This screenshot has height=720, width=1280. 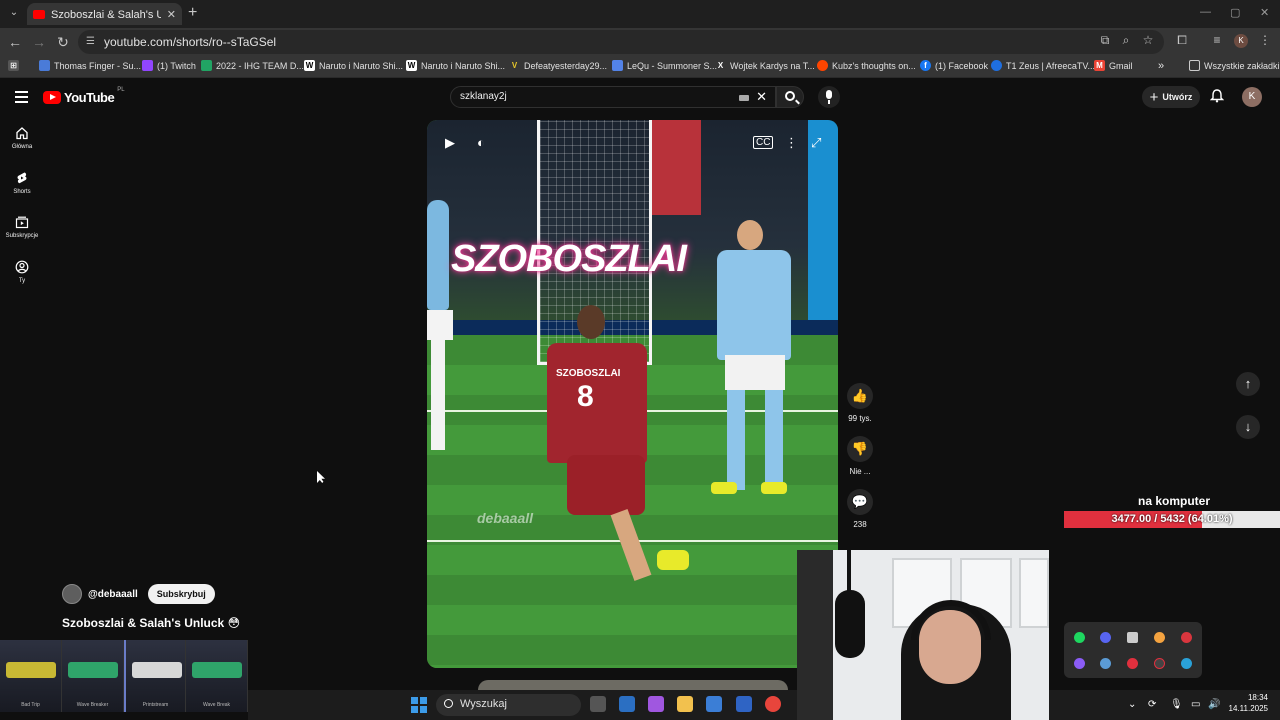 I want to click on tray-overflow-popup, so click(x=1133, y=650).